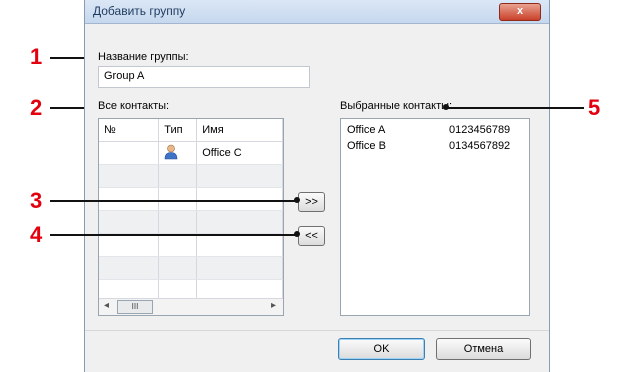 The width and height of the screenshot is (624, 372). I want to click on list-item-number: 0123456789, so click(480, 130).